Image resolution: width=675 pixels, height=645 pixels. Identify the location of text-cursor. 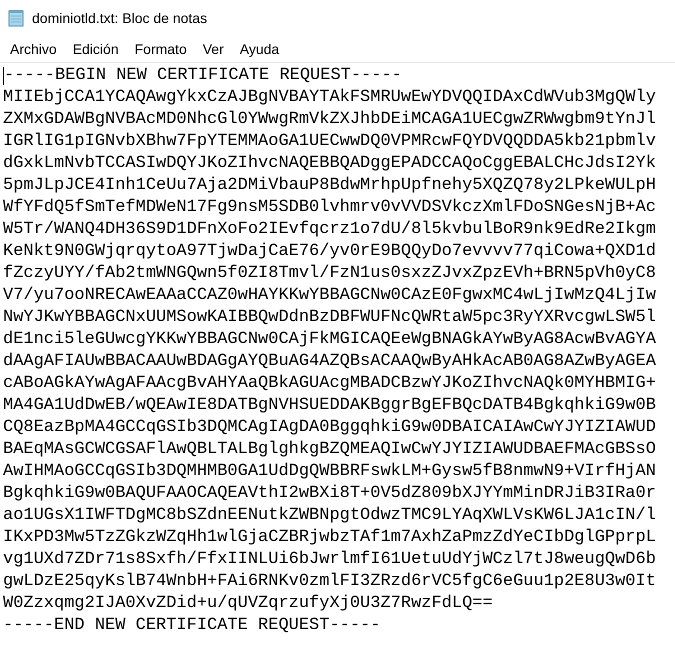
(3, 76).